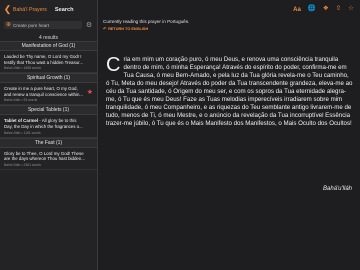  I want to click on list-item-title: Tablet of Carmel, so click(21, 121).